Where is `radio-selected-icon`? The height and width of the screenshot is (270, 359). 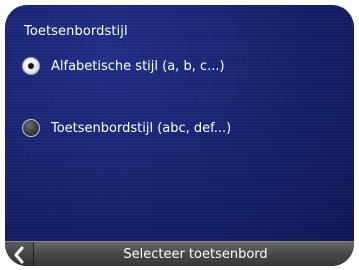 radio-selected-icon is located at coordinates (31, 66).